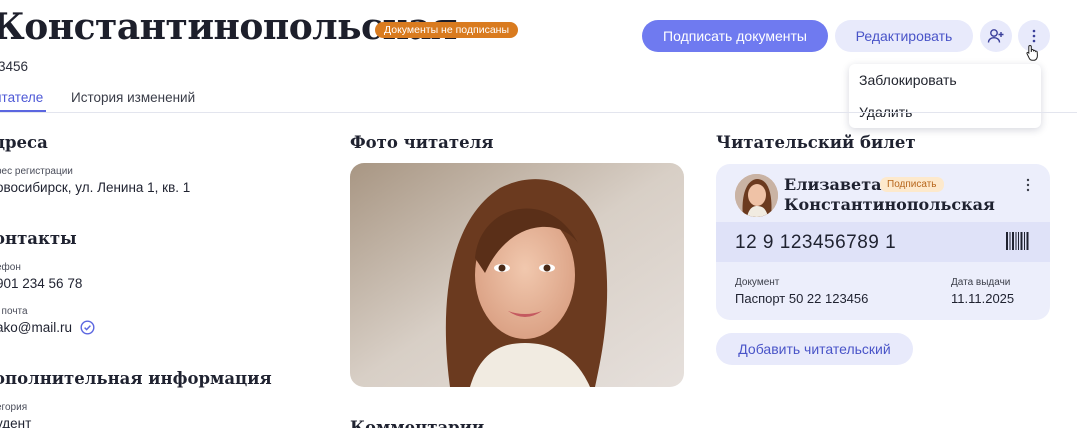 Image resolution: width=1077 pixels, height=428 pixels. Describe the element at coordinates (10, 267) in the screenshot. I see `phone-label: ефон` at that location.